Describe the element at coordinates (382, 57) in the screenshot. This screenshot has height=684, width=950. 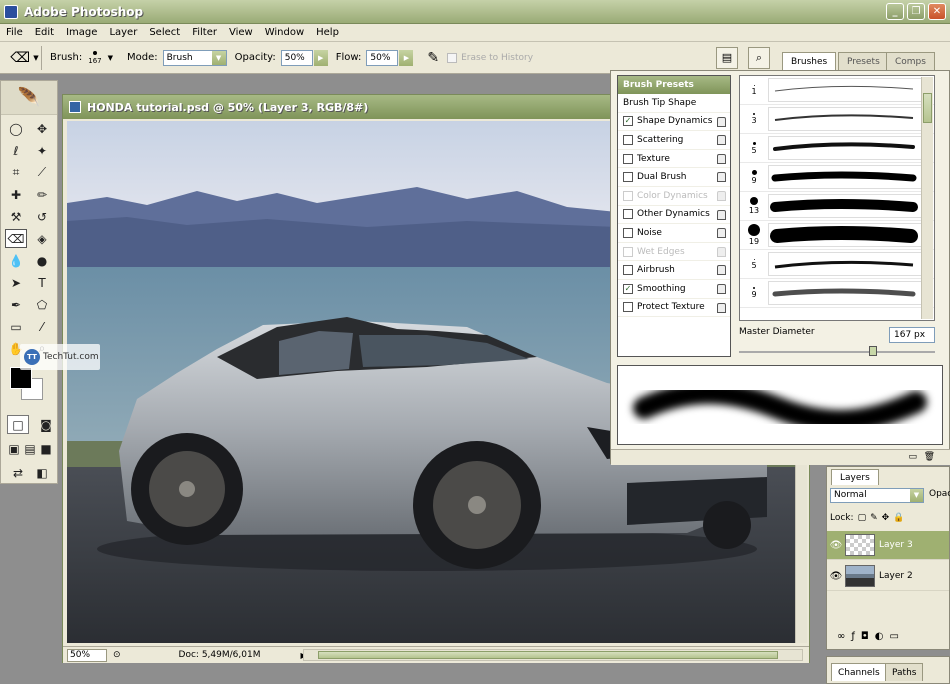
I see `flow-input: 50%` at that location.